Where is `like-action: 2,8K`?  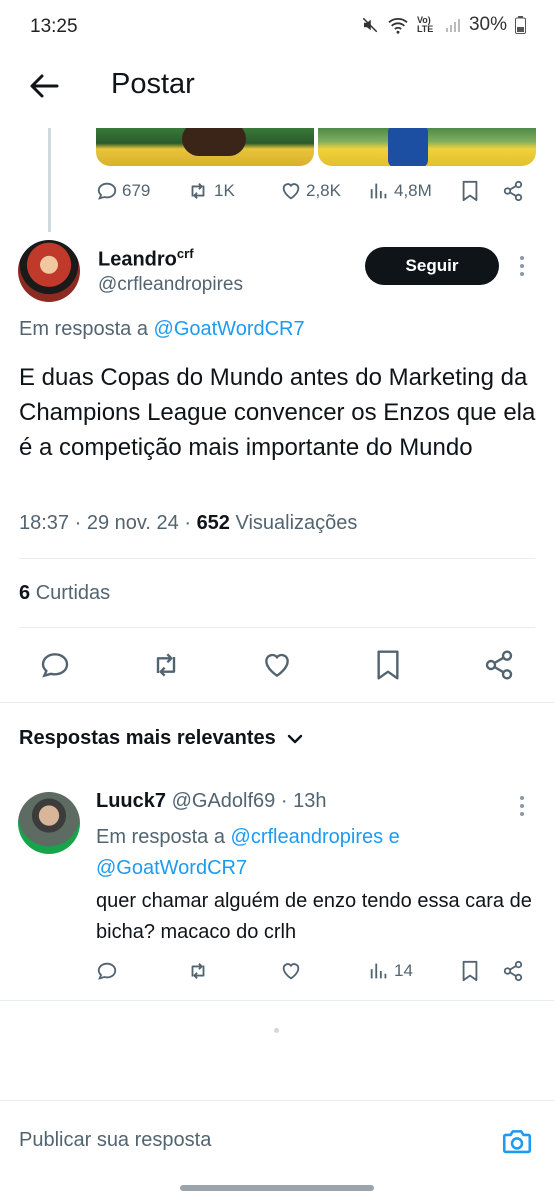 like-action: 2,8K is located at coordinates (310, 191).